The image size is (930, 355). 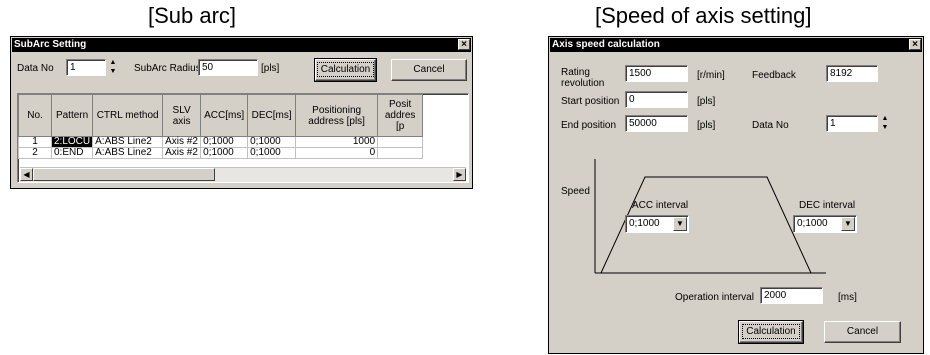 I want to click on dec-interval-select: 0;1000 ▼, so click(x=825, y=224).